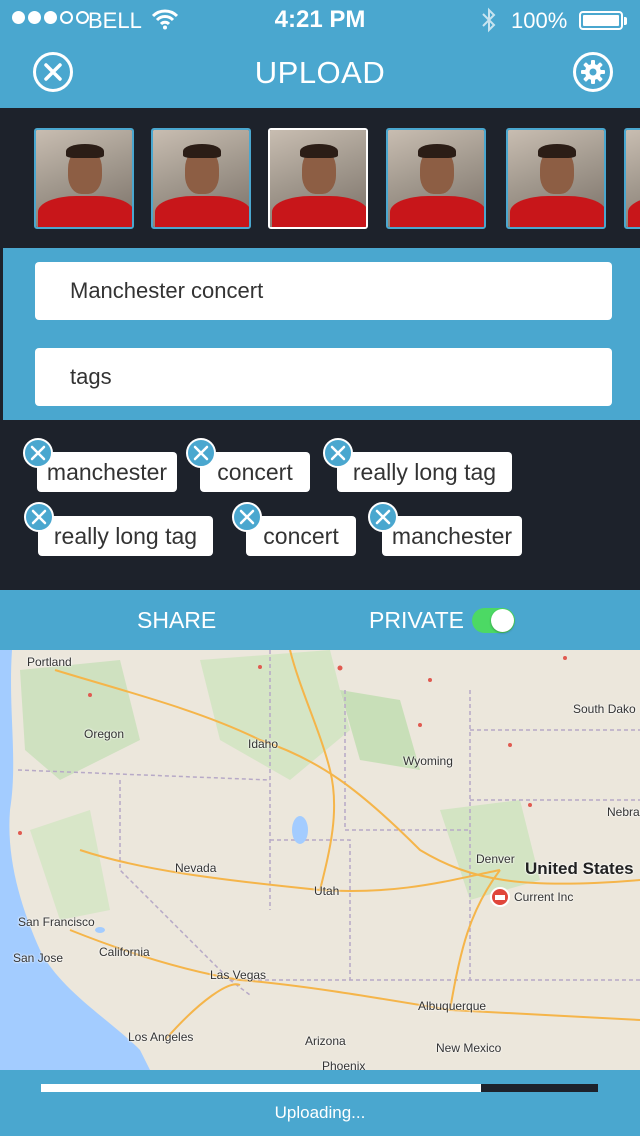 Image resolution: width=640 pixels, height=1136 pixels. Describe the element at coordinates (344, 1064) in the screenshot. I see `map-label: Phoenix` at that location.